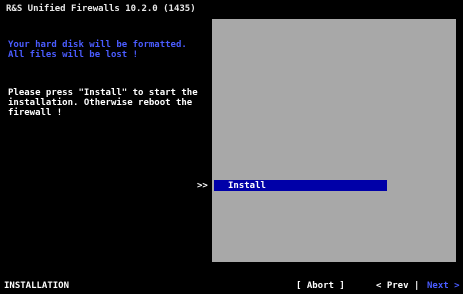 The image size is (463, 294). I want to click on prev-button: < Prev, so click(392, 286).